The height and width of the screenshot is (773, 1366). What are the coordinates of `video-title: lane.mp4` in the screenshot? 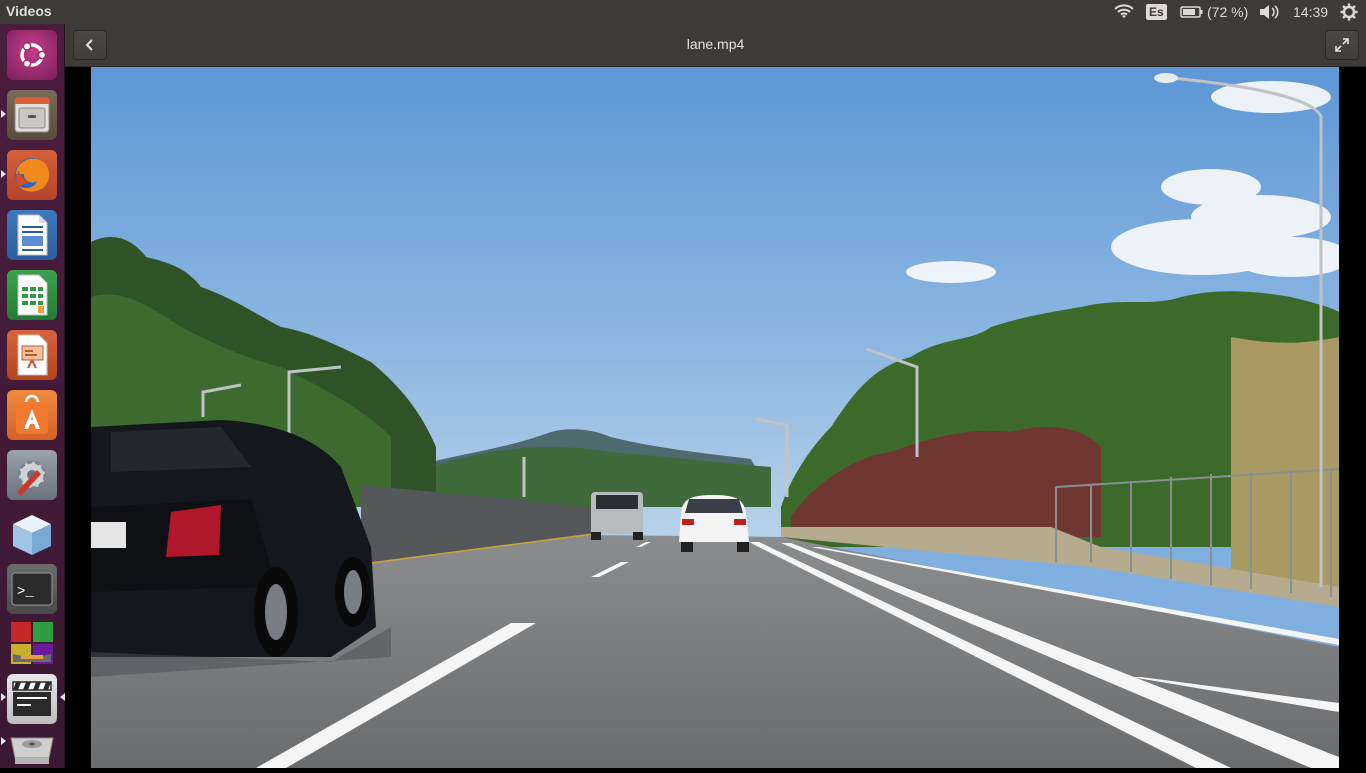 It's located at (715, 44).